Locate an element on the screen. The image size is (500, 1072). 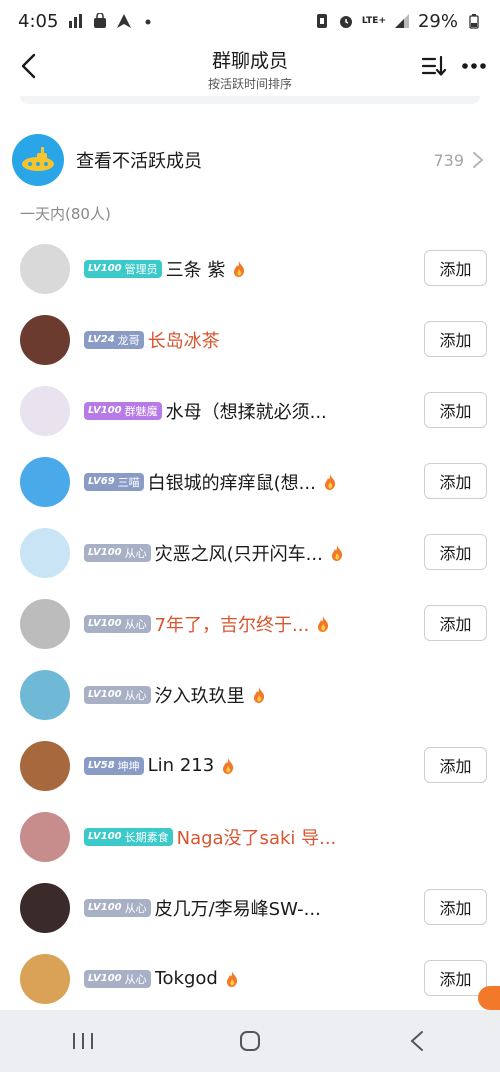
member-row: LV100 群魅魔 水母（想揉就必须... 添加 is located at coordinates (250, 410).